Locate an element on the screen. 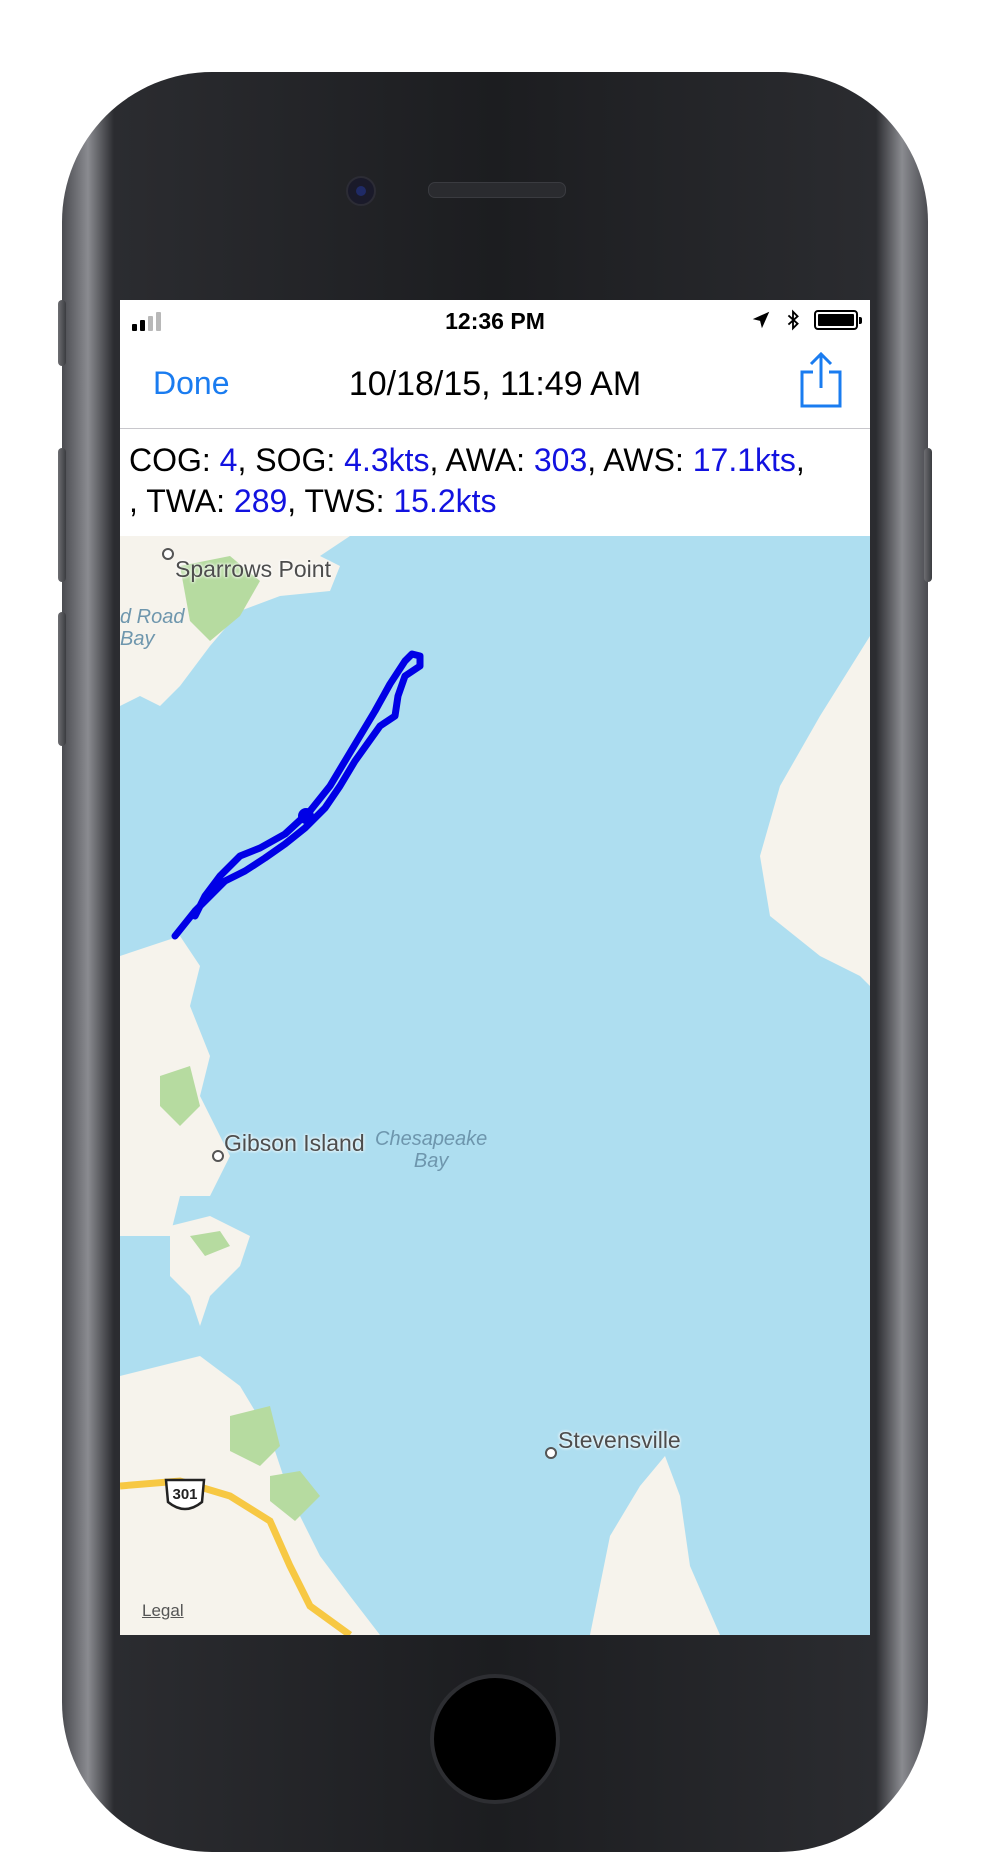 This screenshot has height=1870, width=990. power-button is located at coordinates (928, 515).